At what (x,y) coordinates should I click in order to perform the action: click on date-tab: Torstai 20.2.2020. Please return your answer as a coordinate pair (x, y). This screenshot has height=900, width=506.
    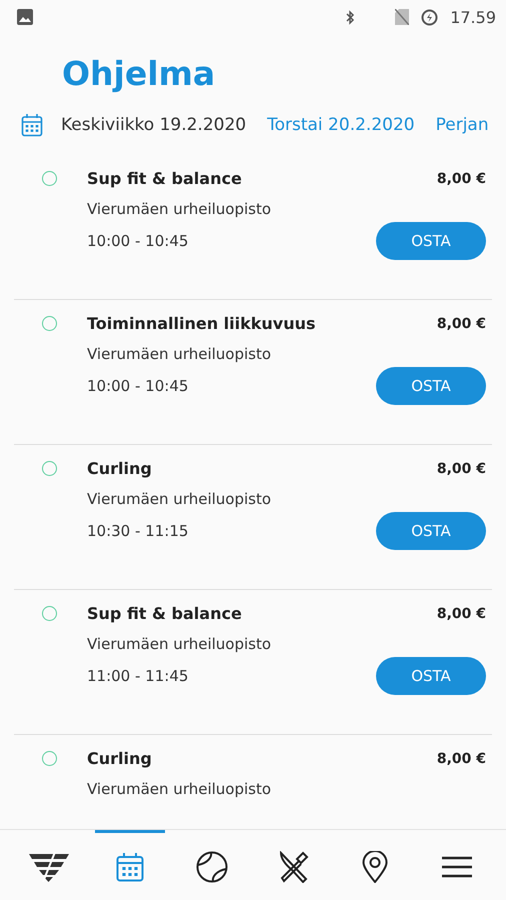
    Looking at the image, I should click on (341, 125).